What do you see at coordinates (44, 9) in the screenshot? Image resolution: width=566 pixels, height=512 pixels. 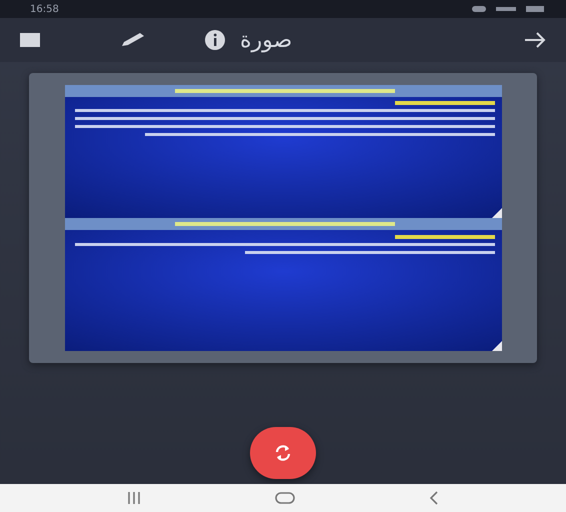 I see `status-time: 16:58` at bounding box center [44, 9].